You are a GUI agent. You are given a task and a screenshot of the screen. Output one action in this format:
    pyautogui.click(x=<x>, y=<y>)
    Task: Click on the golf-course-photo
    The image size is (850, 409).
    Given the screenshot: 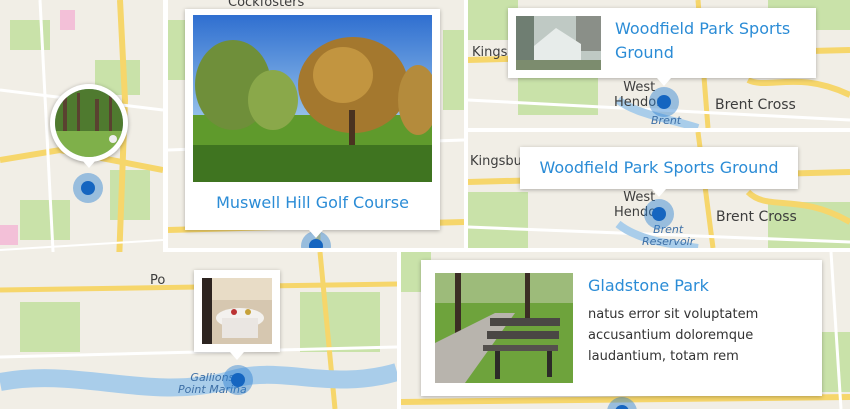 What is the action you would take?
    pyautogui.click(x=312, y=98)
    